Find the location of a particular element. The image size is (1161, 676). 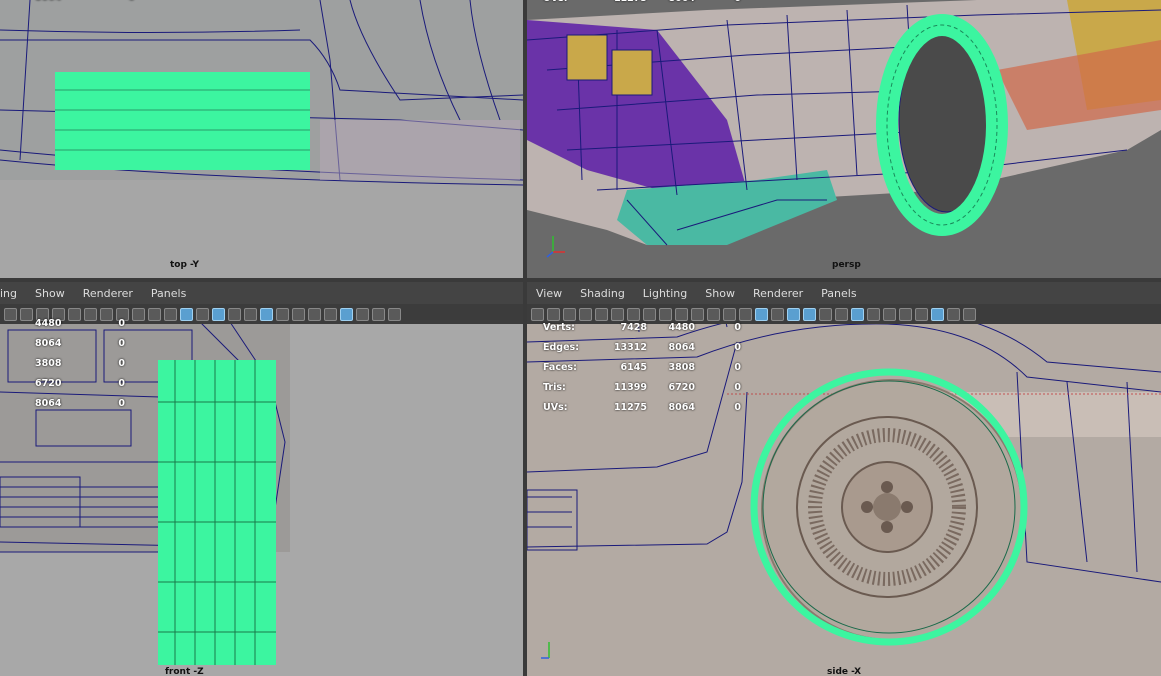

front-hud: 4480 0 8064 0 3808 0 6720 0 8064 0 is located at coordinates (80, 363).